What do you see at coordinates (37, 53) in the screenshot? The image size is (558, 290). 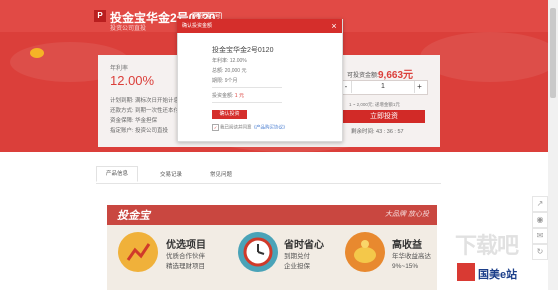 I see `coins-icon` at bounding box center [37, 53].